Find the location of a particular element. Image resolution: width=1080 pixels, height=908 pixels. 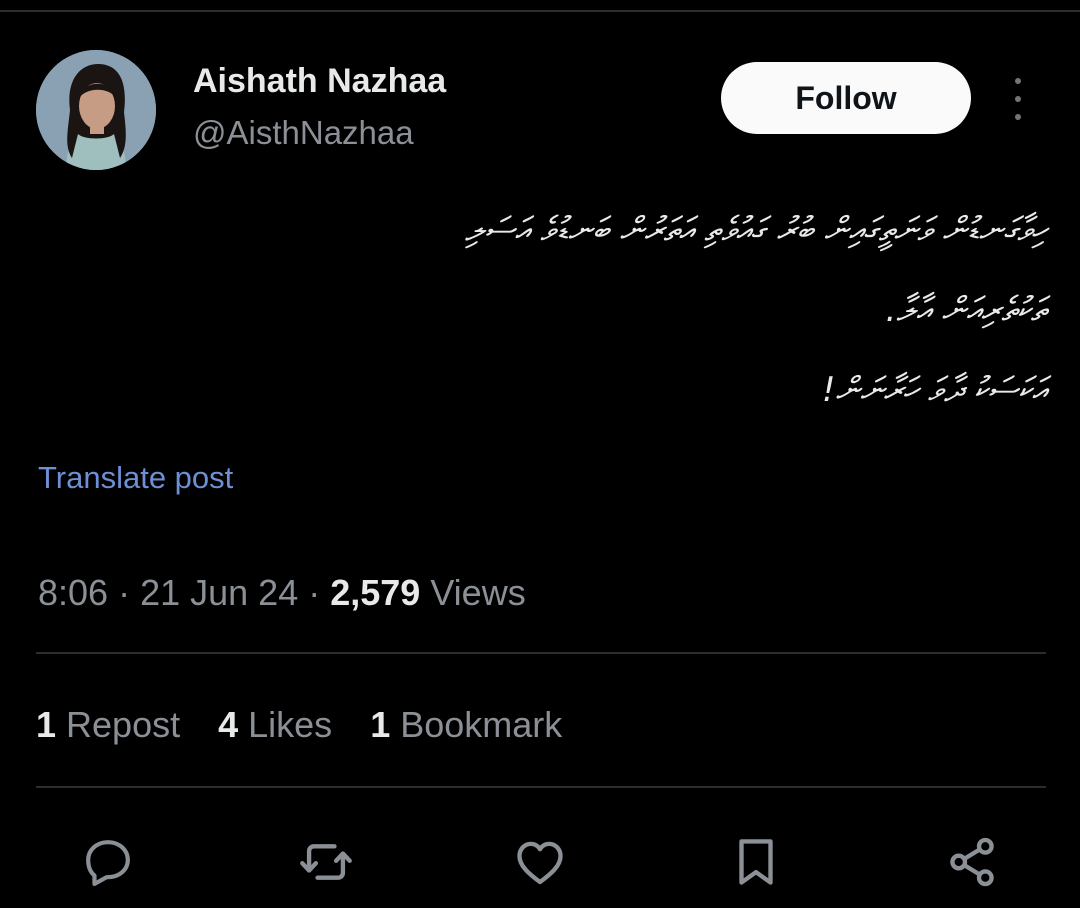

more-icon is located at coordinates (1018, 99).